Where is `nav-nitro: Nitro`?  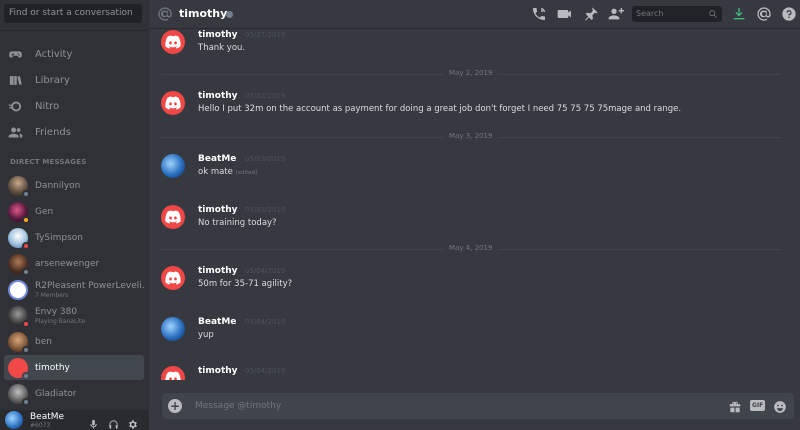
nav-nitro: Nitro is located at coordinates (75, 106).